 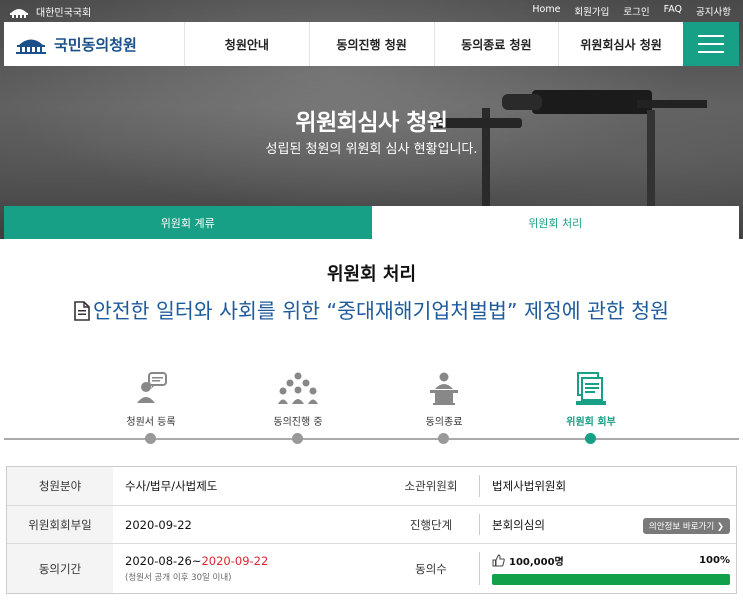 What do you see at coordinates (431, 524) in the screenshot?
I see `stage-label: 진행단계` at bounding box center [431, 524].